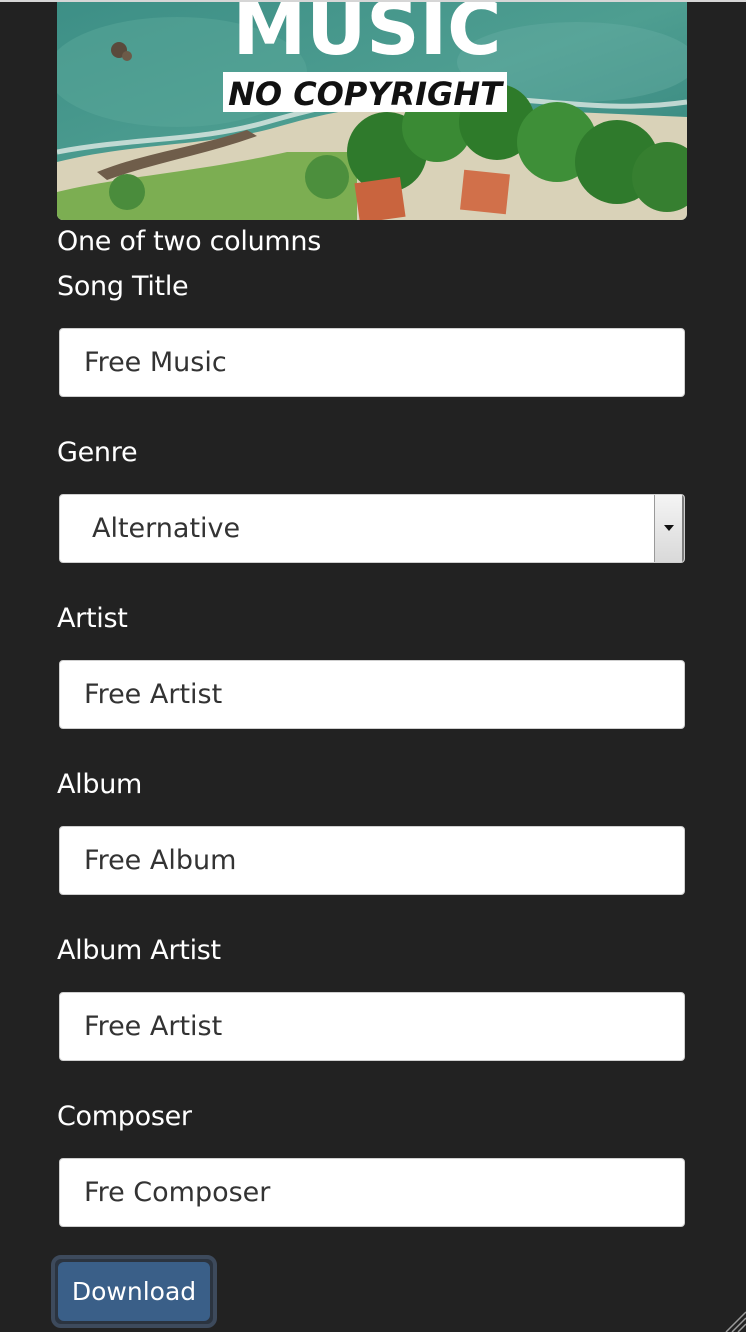  What do you see at coordinates (100, 784) in the screenshot?
I see `album-label: Album` at bounding box center [100, 784].